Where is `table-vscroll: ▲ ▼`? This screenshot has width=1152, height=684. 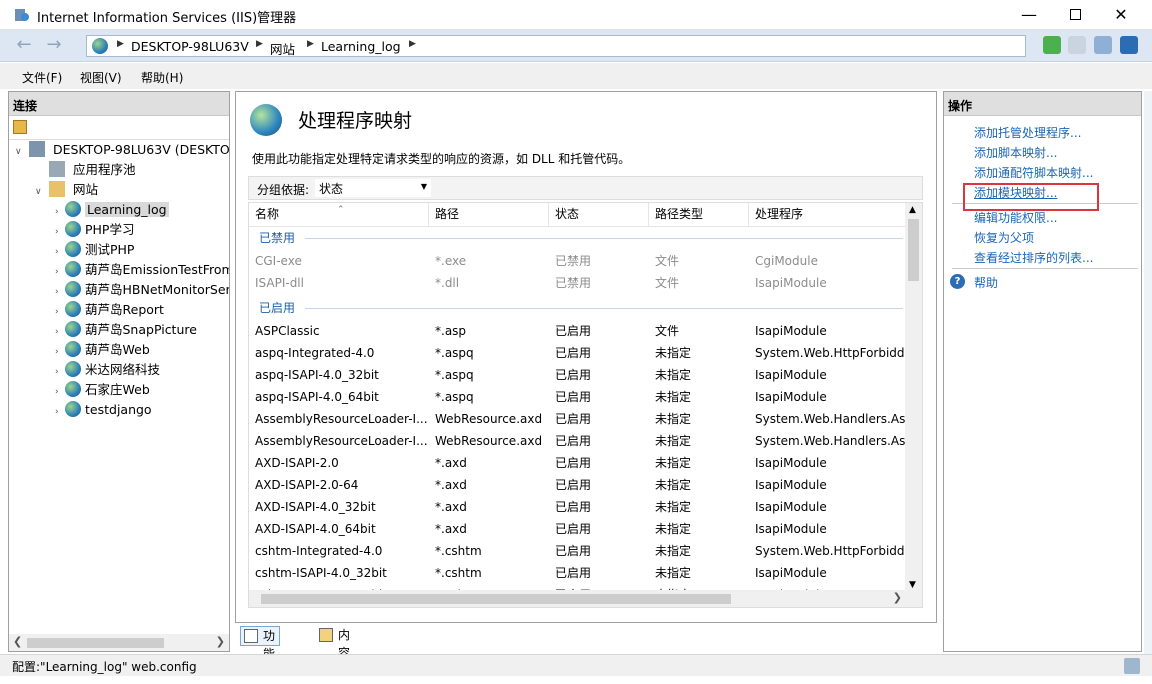 table-vscroll: ▲ ▼ is located at coordinates (913, 397).